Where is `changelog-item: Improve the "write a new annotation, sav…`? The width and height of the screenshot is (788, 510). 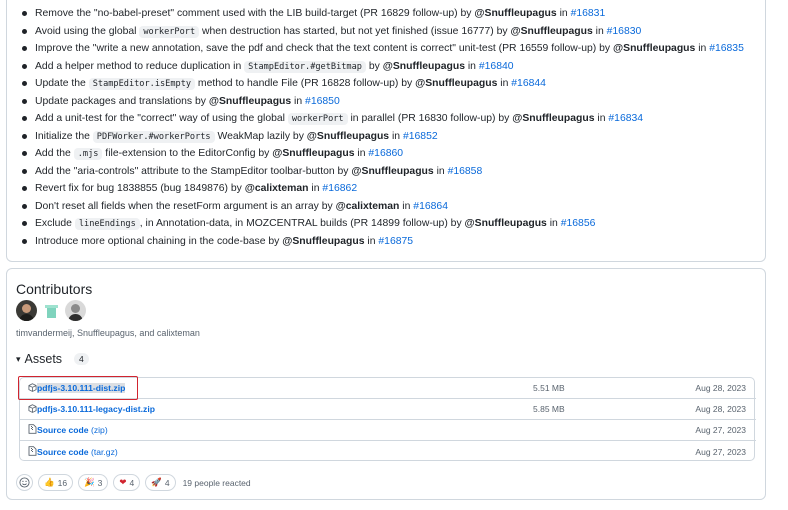 changelog-item: Improve the "write a new annotation, sav… is located at coordinates (383, 50).